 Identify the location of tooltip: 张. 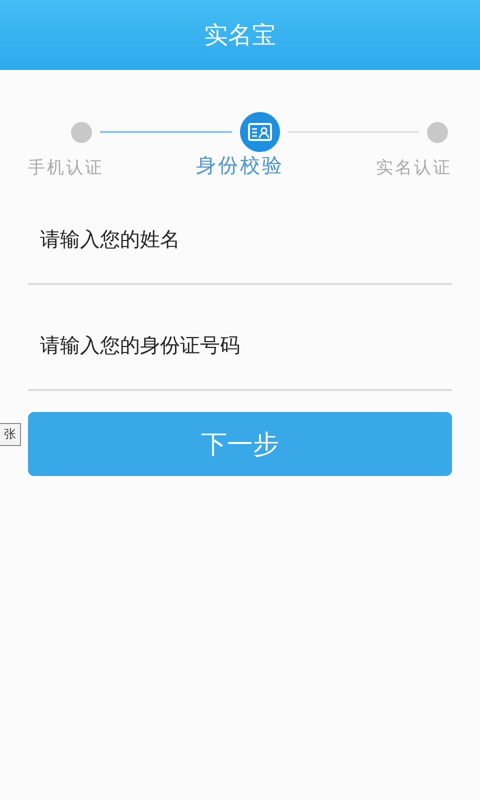
(10, 434).